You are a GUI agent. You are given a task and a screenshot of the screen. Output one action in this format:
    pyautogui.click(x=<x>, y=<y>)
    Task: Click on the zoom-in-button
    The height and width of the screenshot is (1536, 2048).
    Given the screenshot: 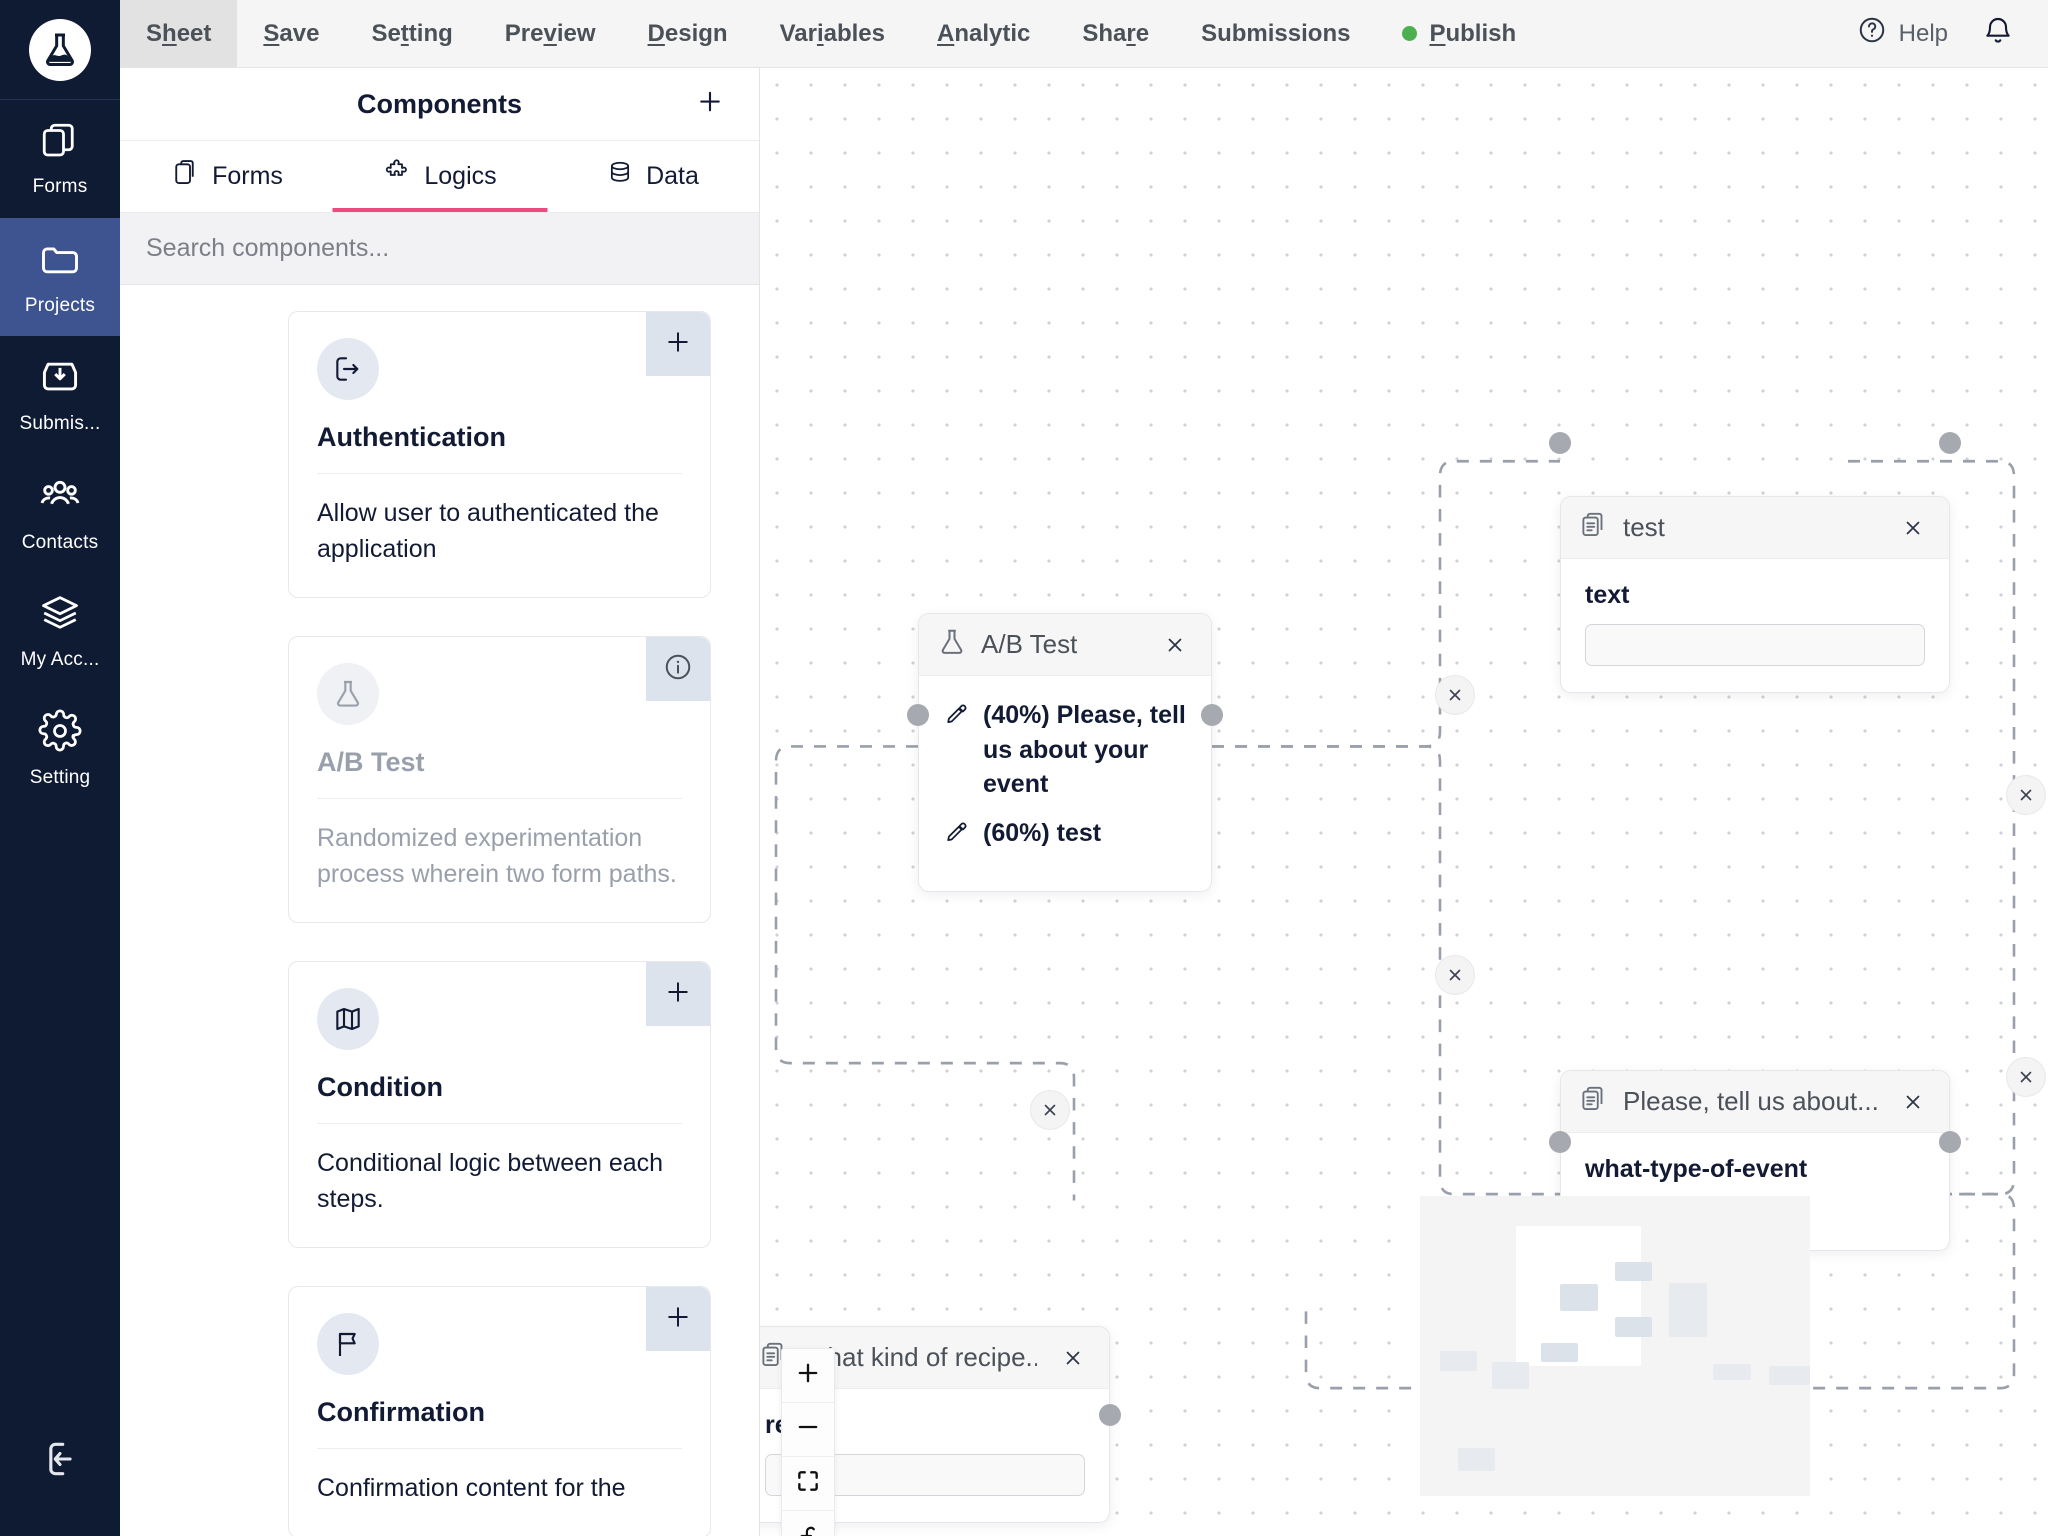 What is the action you would take?
    pyautogui.click(x=808, y=1376)
    